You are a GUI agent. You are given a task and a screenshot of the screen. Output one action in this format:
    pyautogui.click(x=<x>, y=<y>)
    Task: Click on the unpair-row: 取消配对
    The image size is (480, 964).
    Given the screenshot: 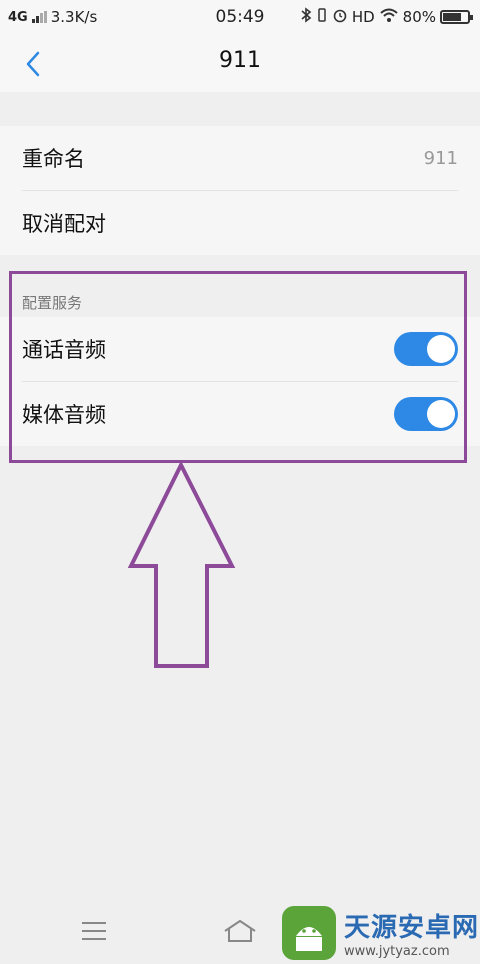 What is the action you would take?
    pyautogui.click(x=240, y=223)
    